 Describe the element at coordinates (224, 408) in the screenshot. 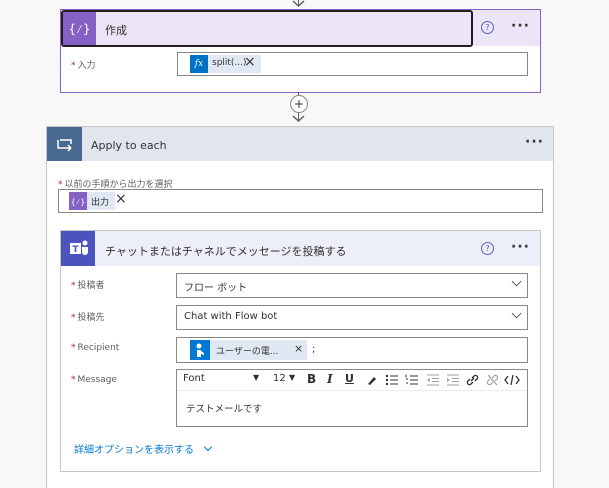

I see `message-text: テストメールです` at that location.